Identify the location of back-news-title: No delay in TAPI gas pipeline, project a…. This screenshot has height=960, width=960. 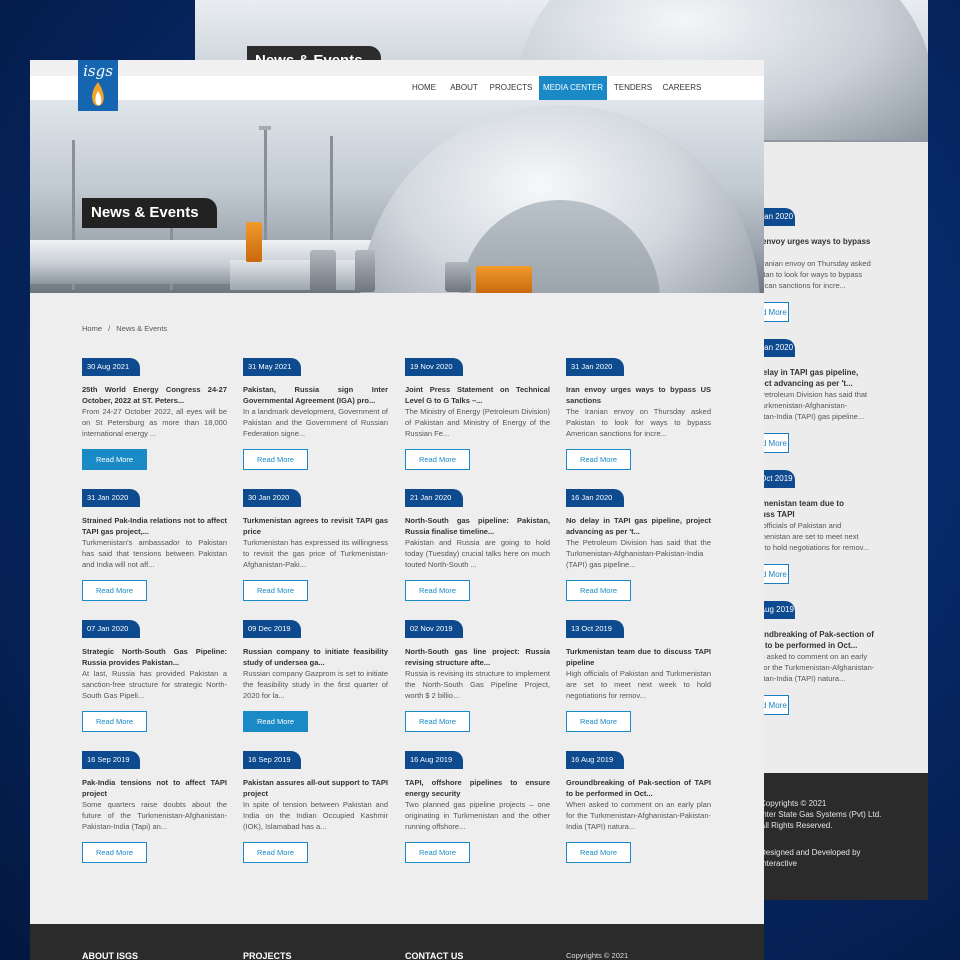
(802, 378).